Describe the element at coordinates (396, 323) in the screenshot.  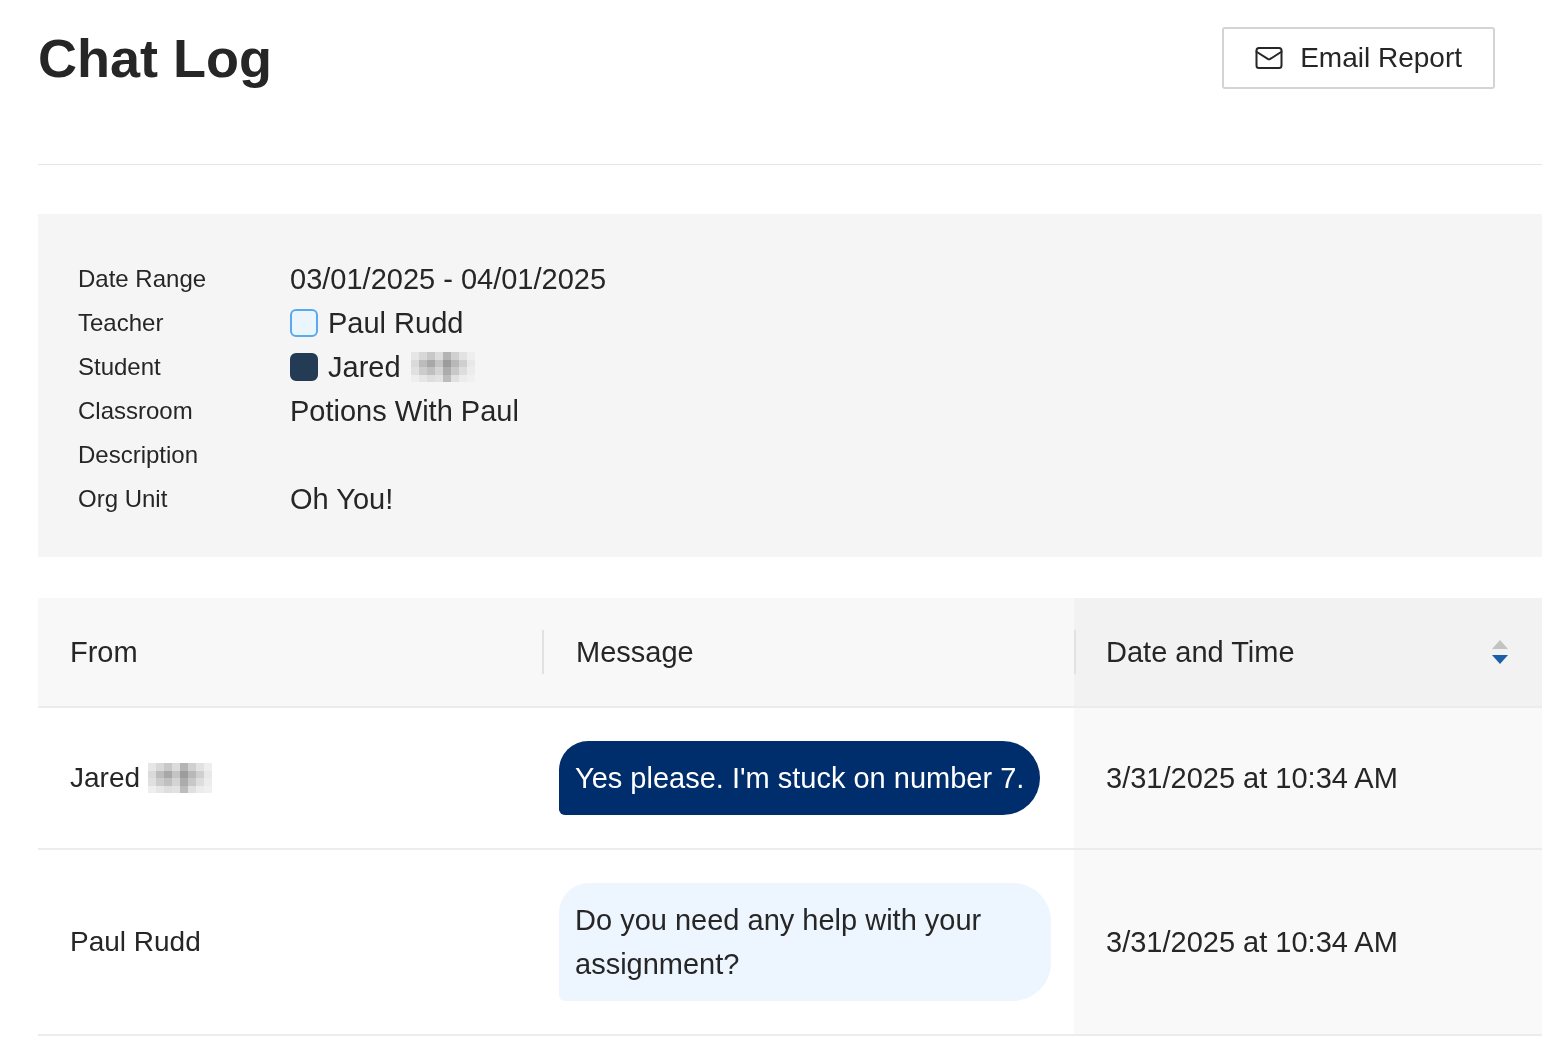
I see `field-value: Paul Rudd` at that location.